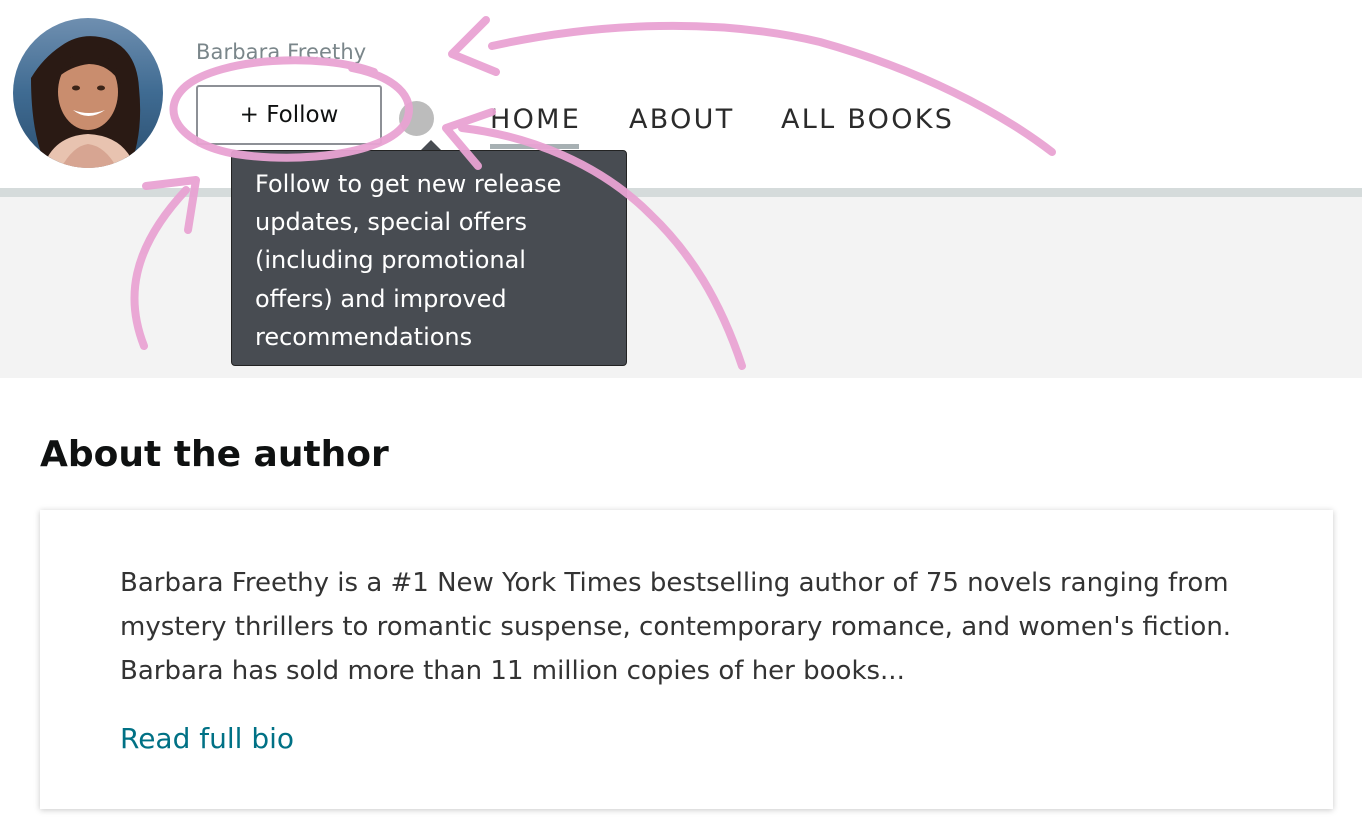  What do you see at coordinates (474, 46) in the screenshot?
I see `annotation-arrowhead-top` at bounding box center [474, 46].